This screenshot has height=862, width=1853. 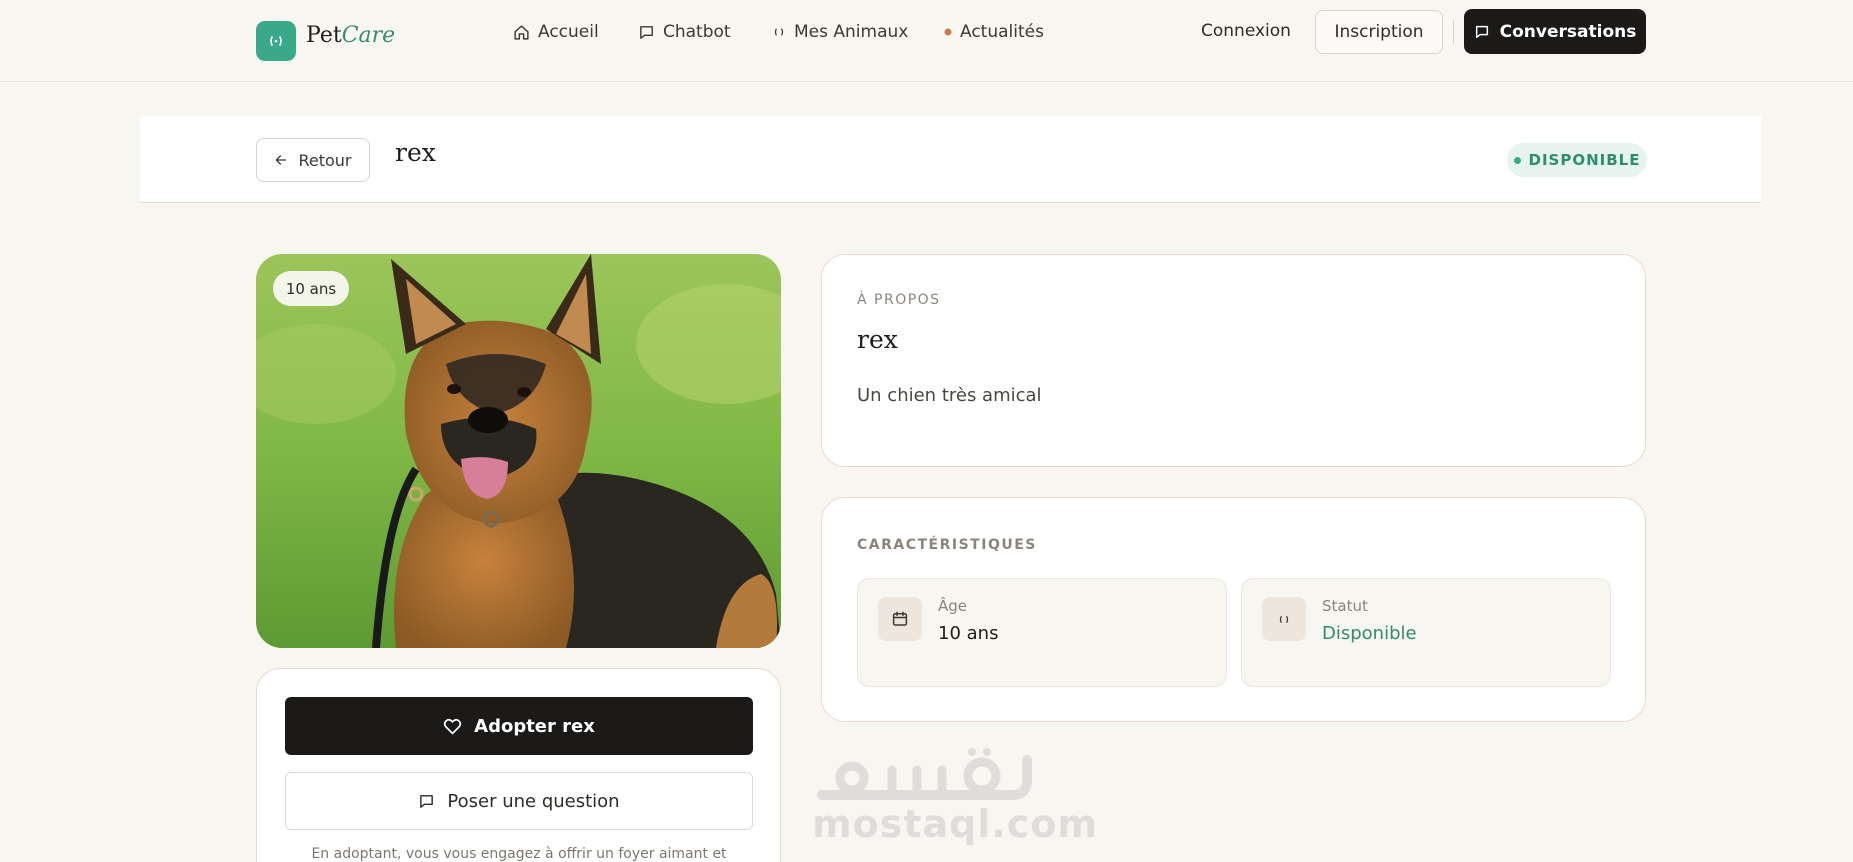 What do you see at coordinates (324, 35) in the screenshot?
I see `brand-pet: Pet` at bounding box center [324, 35].